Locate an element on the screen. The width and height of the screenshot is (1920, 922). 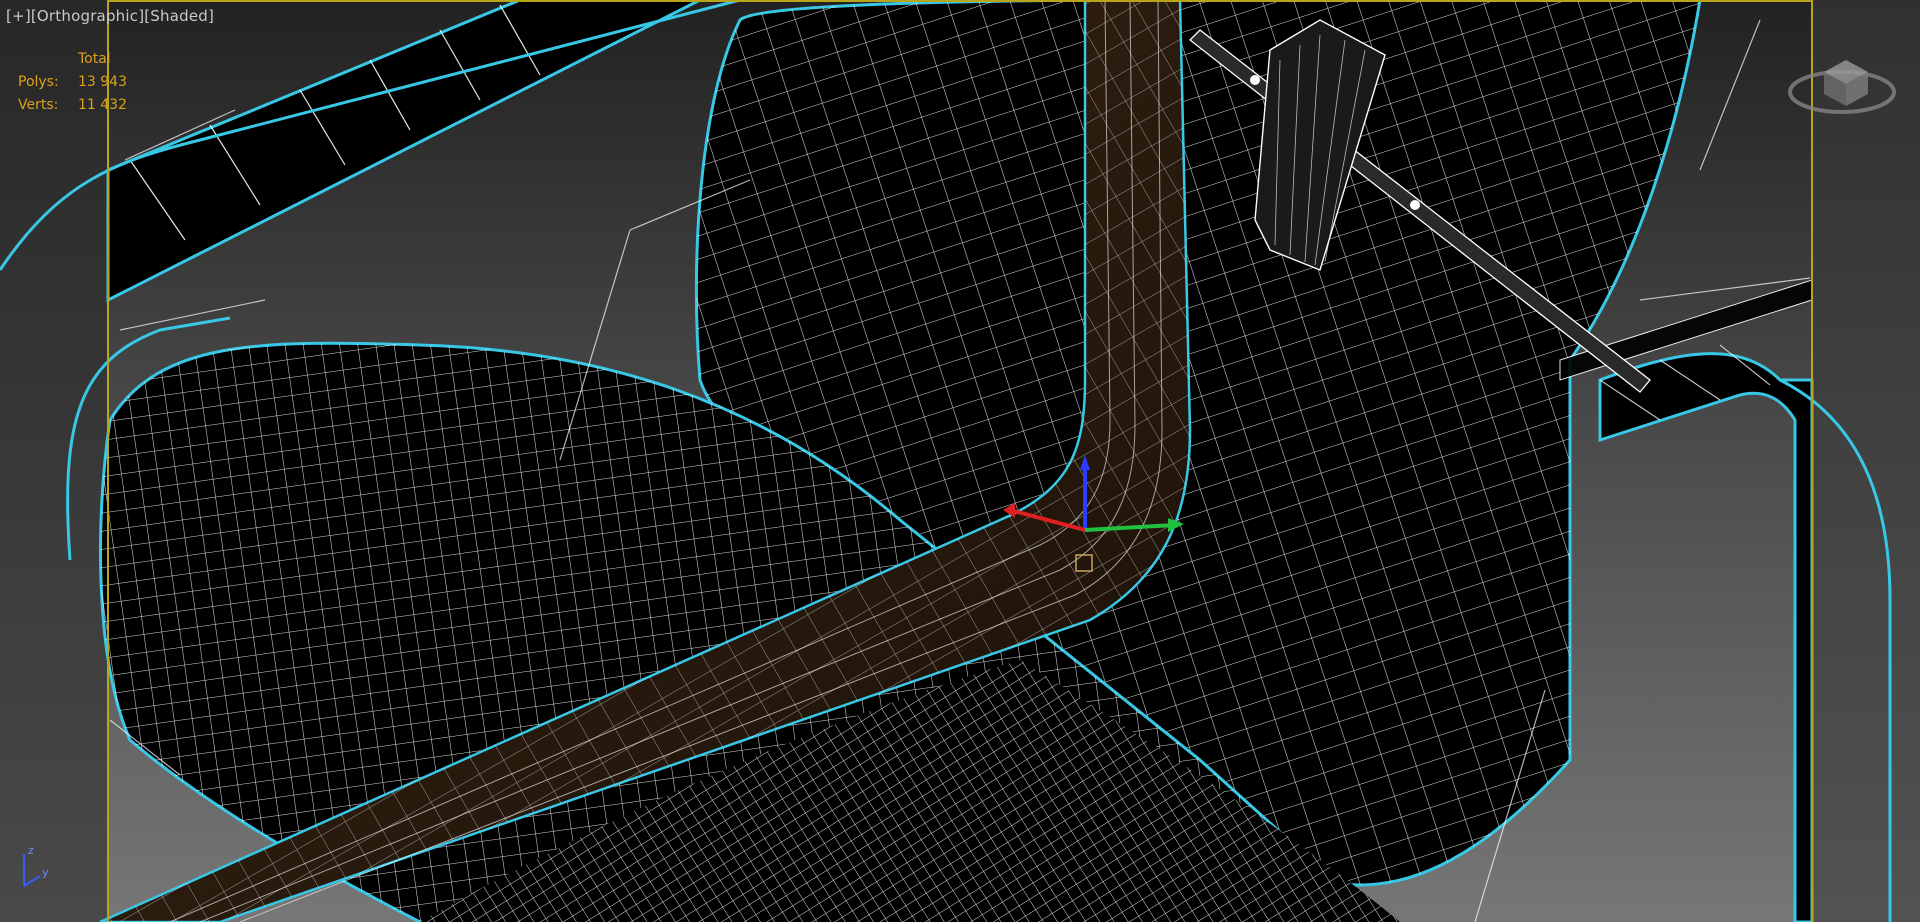
stats-verts-label: Verts: is located at coordinates (38, 105).